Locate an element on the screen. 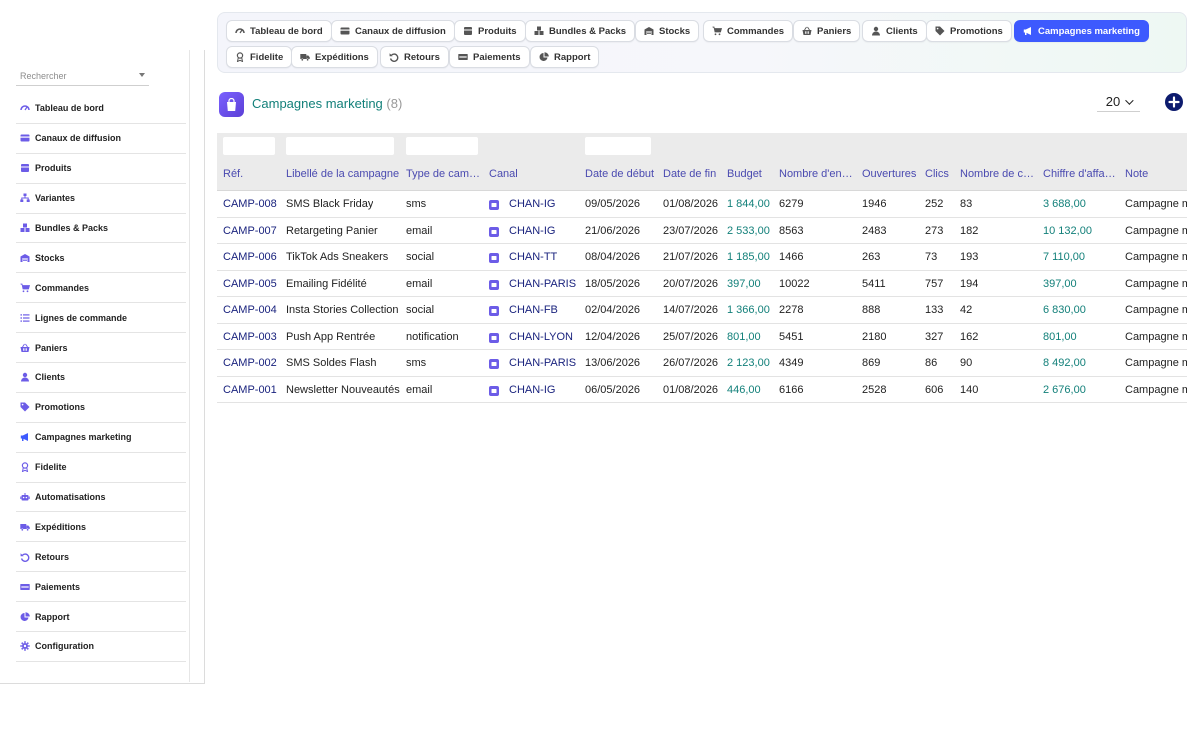  tab-tableau-de-bord: Tableau de bord is located at coordinates (279, 31).